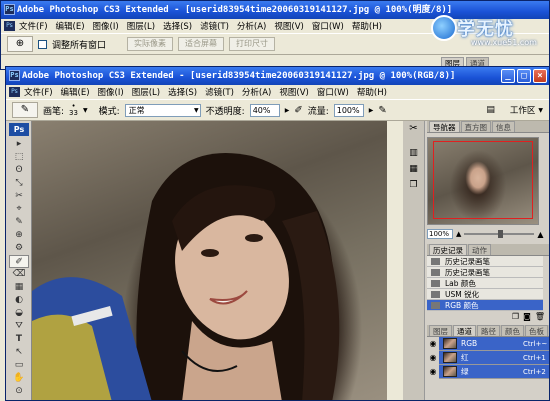 This screenshot has width=550, height=401. I want to click on brush-size-picker: • 33, so click(73, 110).